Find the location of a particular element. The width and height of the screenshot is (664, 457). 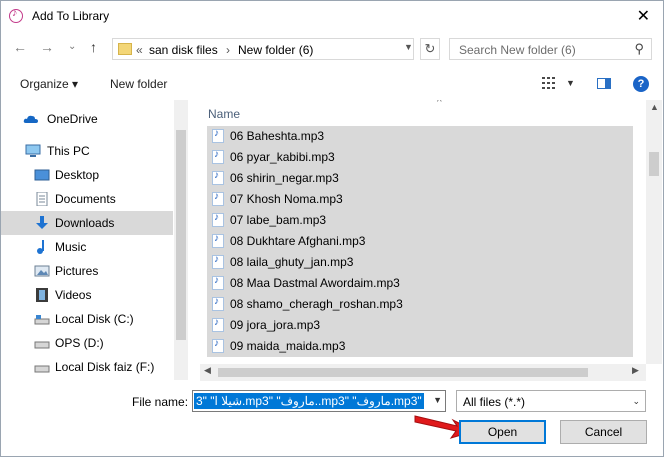

scroll-up-icon: ▲ is located at coordinates (654, 107).